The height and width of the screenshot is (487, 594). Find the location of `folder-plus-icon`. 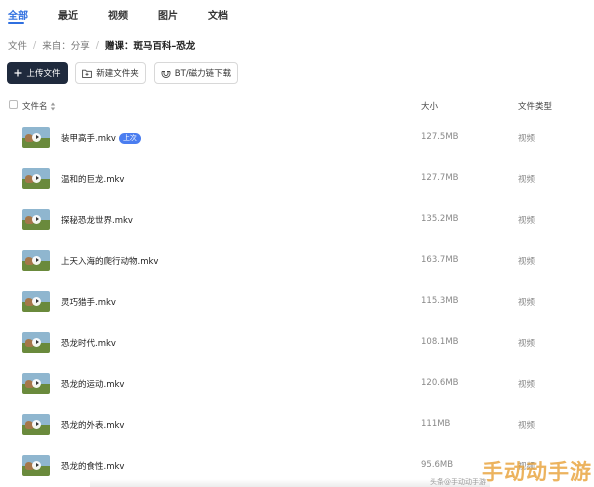

folder-plus-icon is located at coordinates (87, 73).